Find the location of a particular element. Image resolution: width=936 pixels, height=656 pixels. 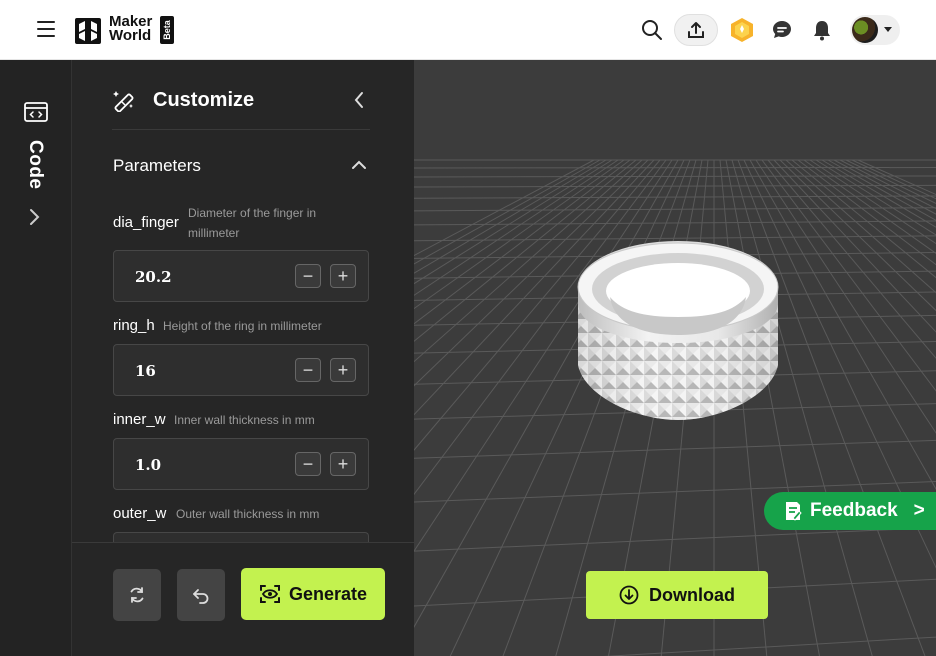

refresh-icon is located at coordinates (137, 595).